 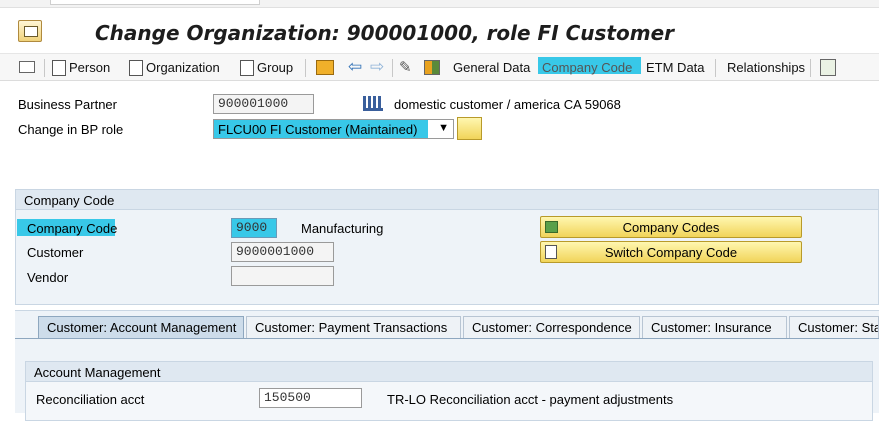 What do you see at coordinates (183, 67) in the screenshot?
I see `organization-button: Organization` at bounding box center [183, 67].